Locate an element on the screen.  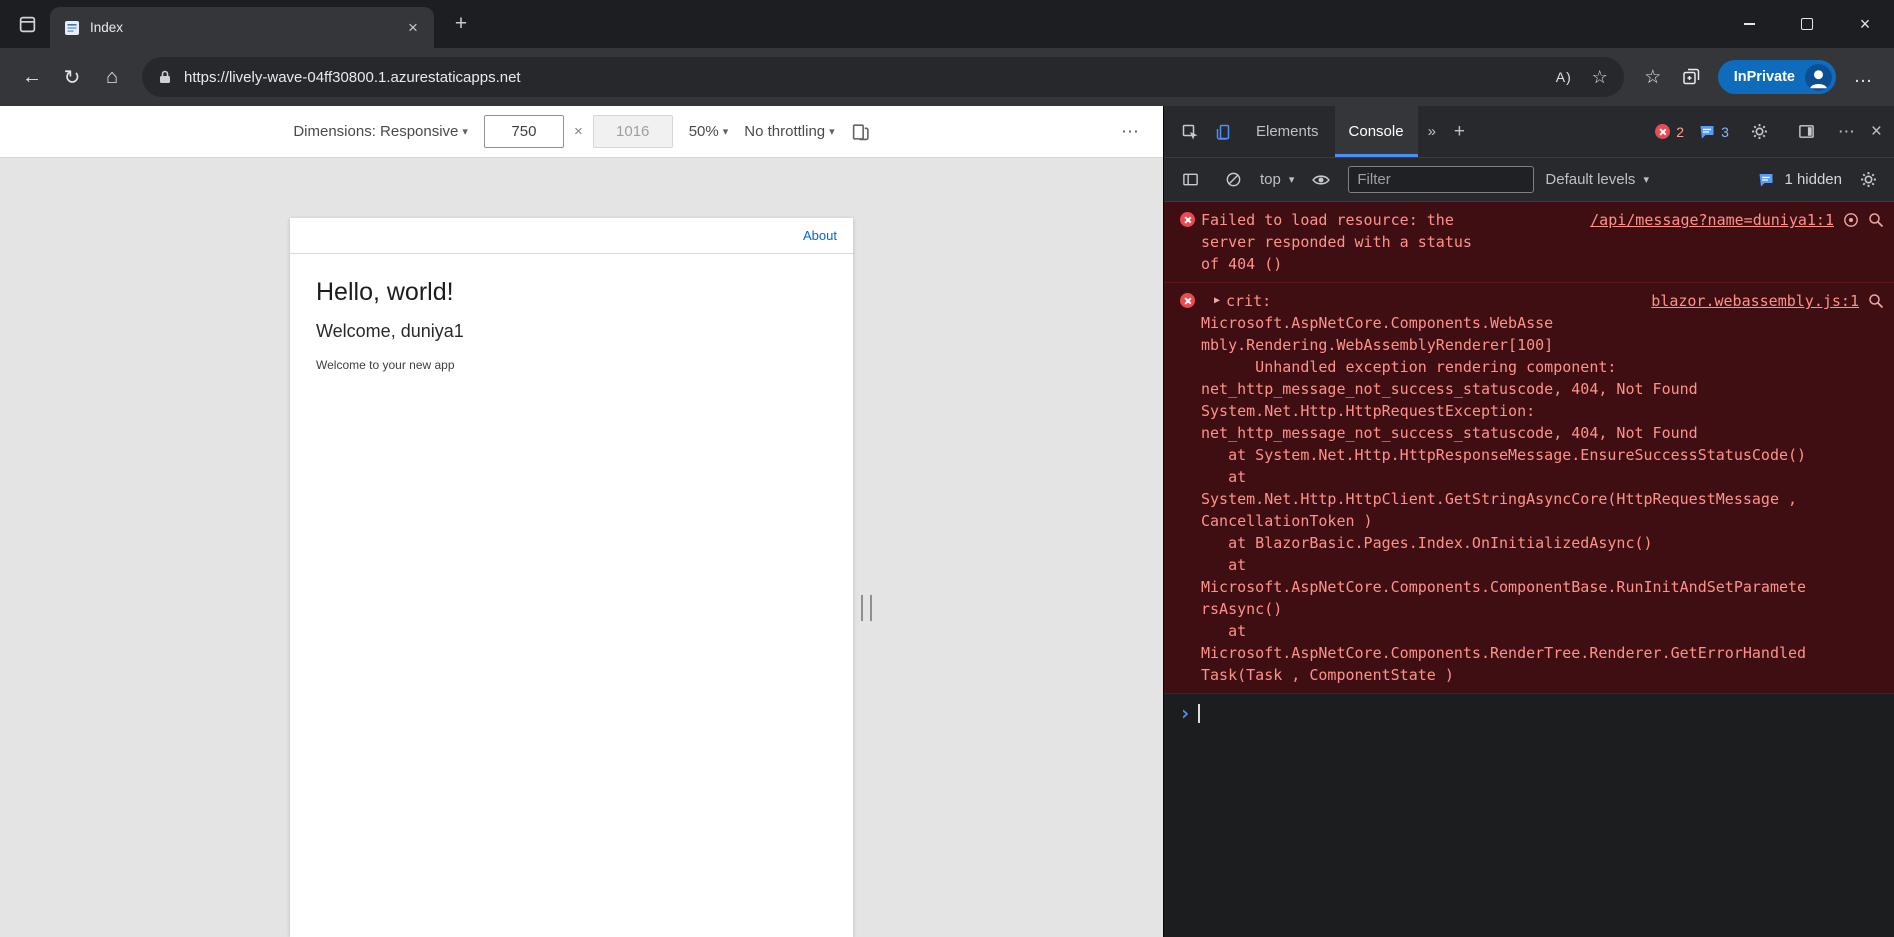
add-panel-icon: + is located at coordinates (1459, 132).